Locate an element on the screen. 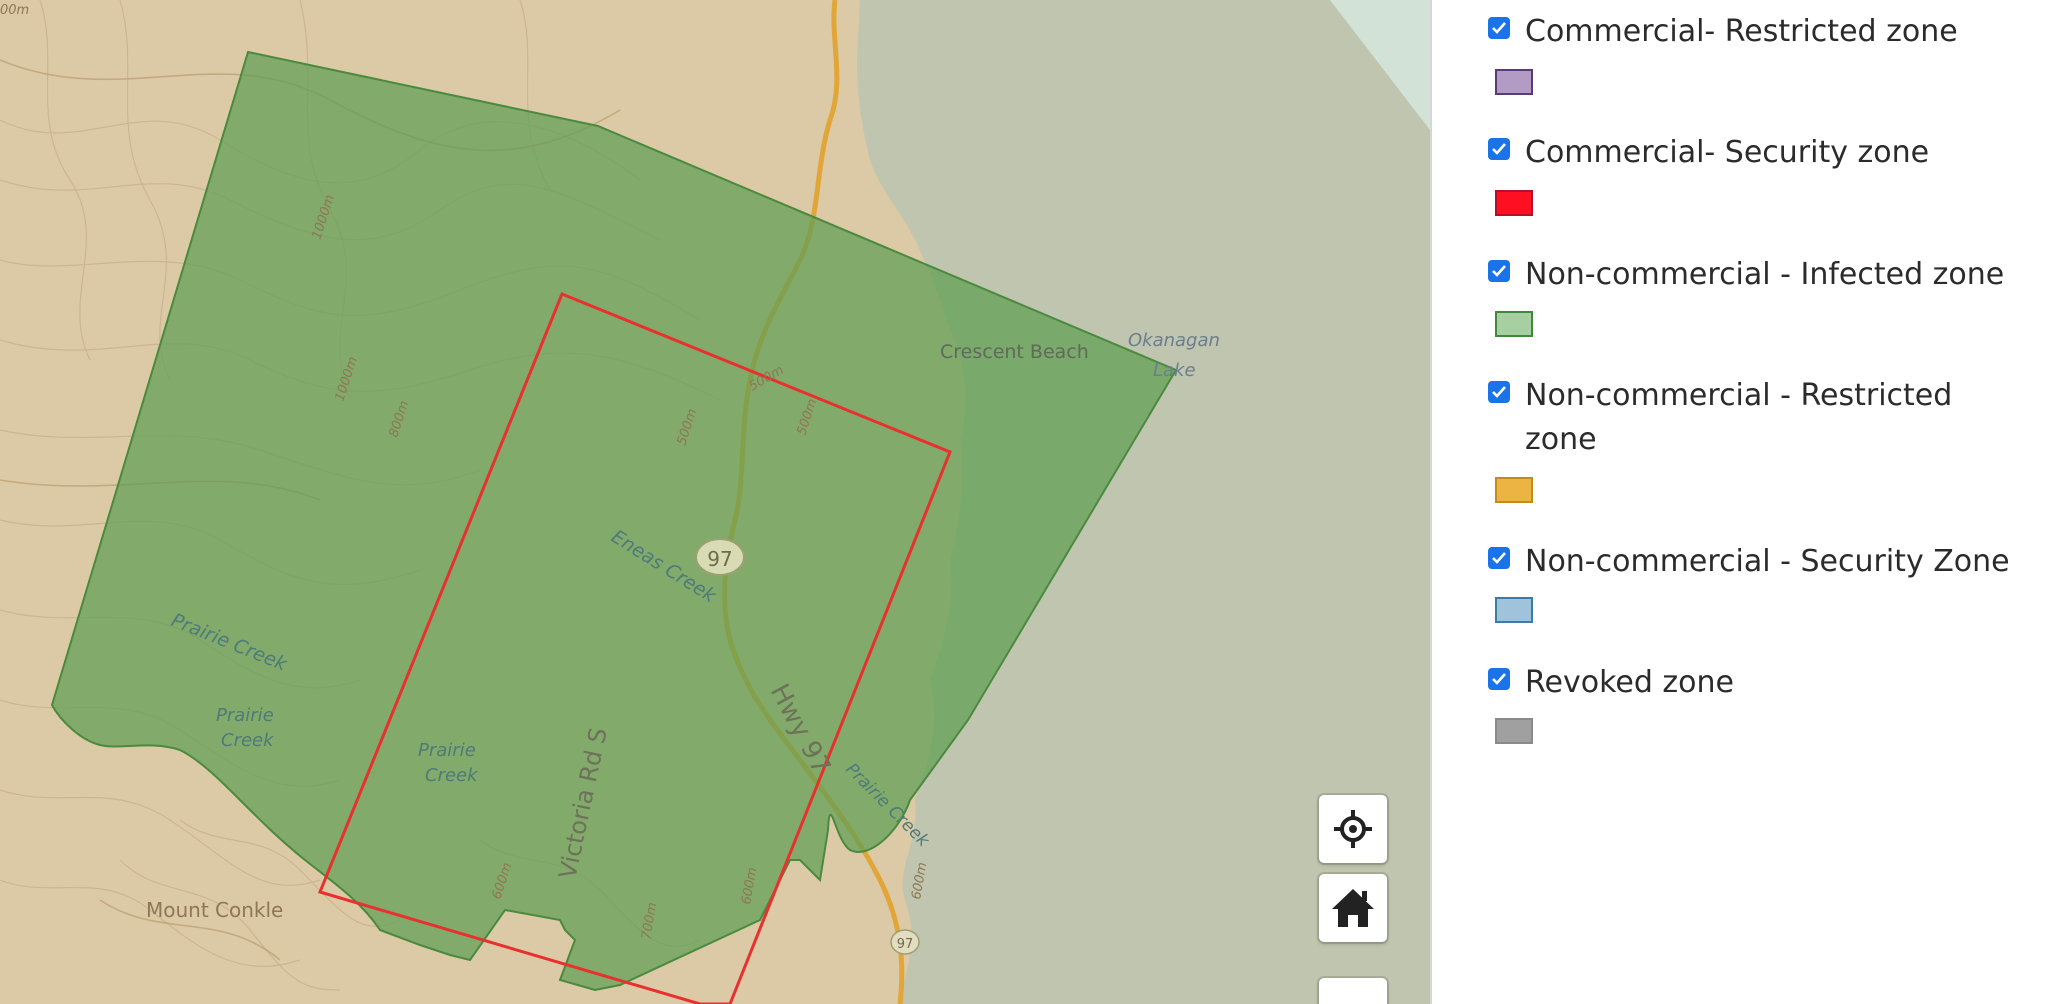 The height and width of the screenshot is (1004, 2048). highway-97-shield-small-text: 97 is located at coordinates (905, 944).